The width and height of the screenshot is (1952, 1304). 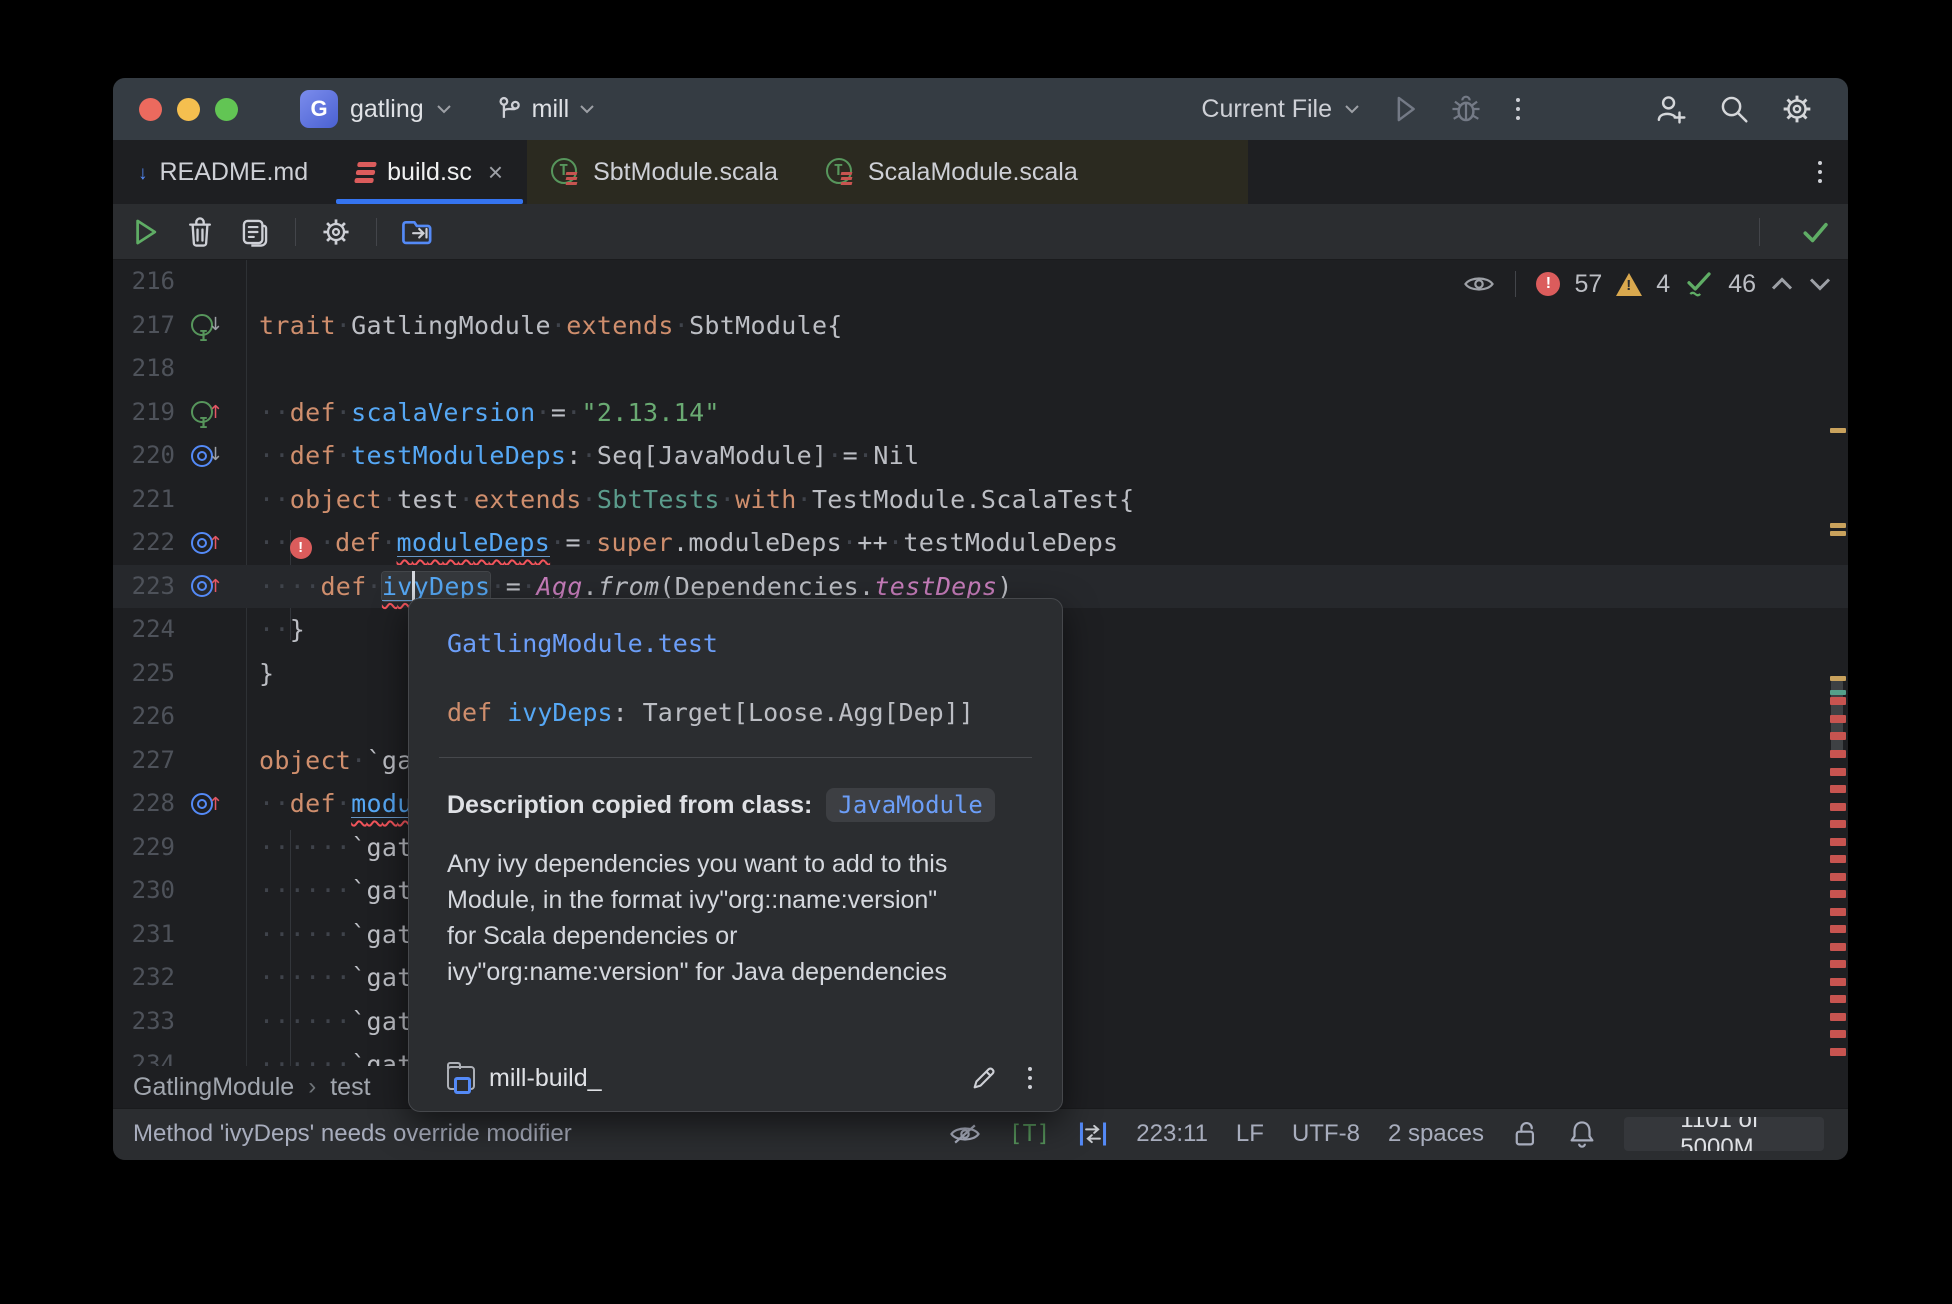 What do you see at coordinates (910, 805) in the screenshot?
I see `doc-class-chip: JavaModule` at bounding box center [910, 805].